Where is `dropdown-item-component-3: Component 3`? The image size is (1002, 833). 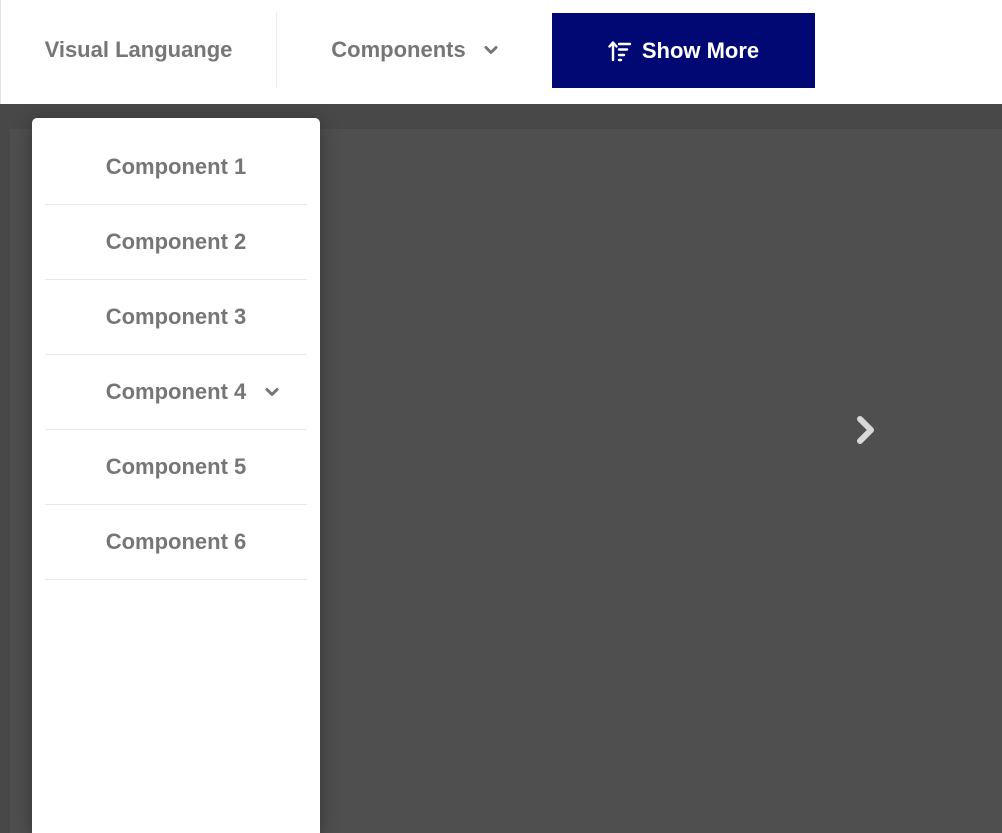 dropdown-item-component-3: Component 3 is located at coordinates (176, 317).